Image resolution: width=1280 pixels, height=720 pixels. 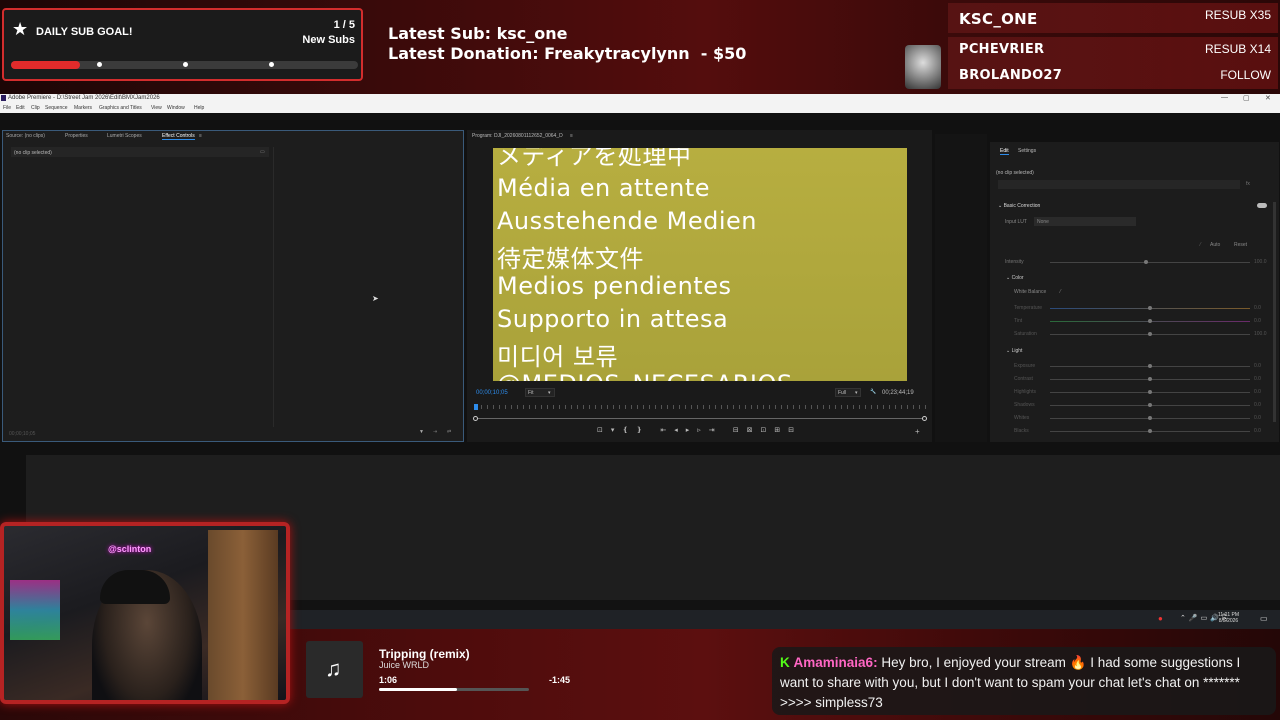 I want to click on white-balance-label: White Balance, so click(x=1030, y=292).